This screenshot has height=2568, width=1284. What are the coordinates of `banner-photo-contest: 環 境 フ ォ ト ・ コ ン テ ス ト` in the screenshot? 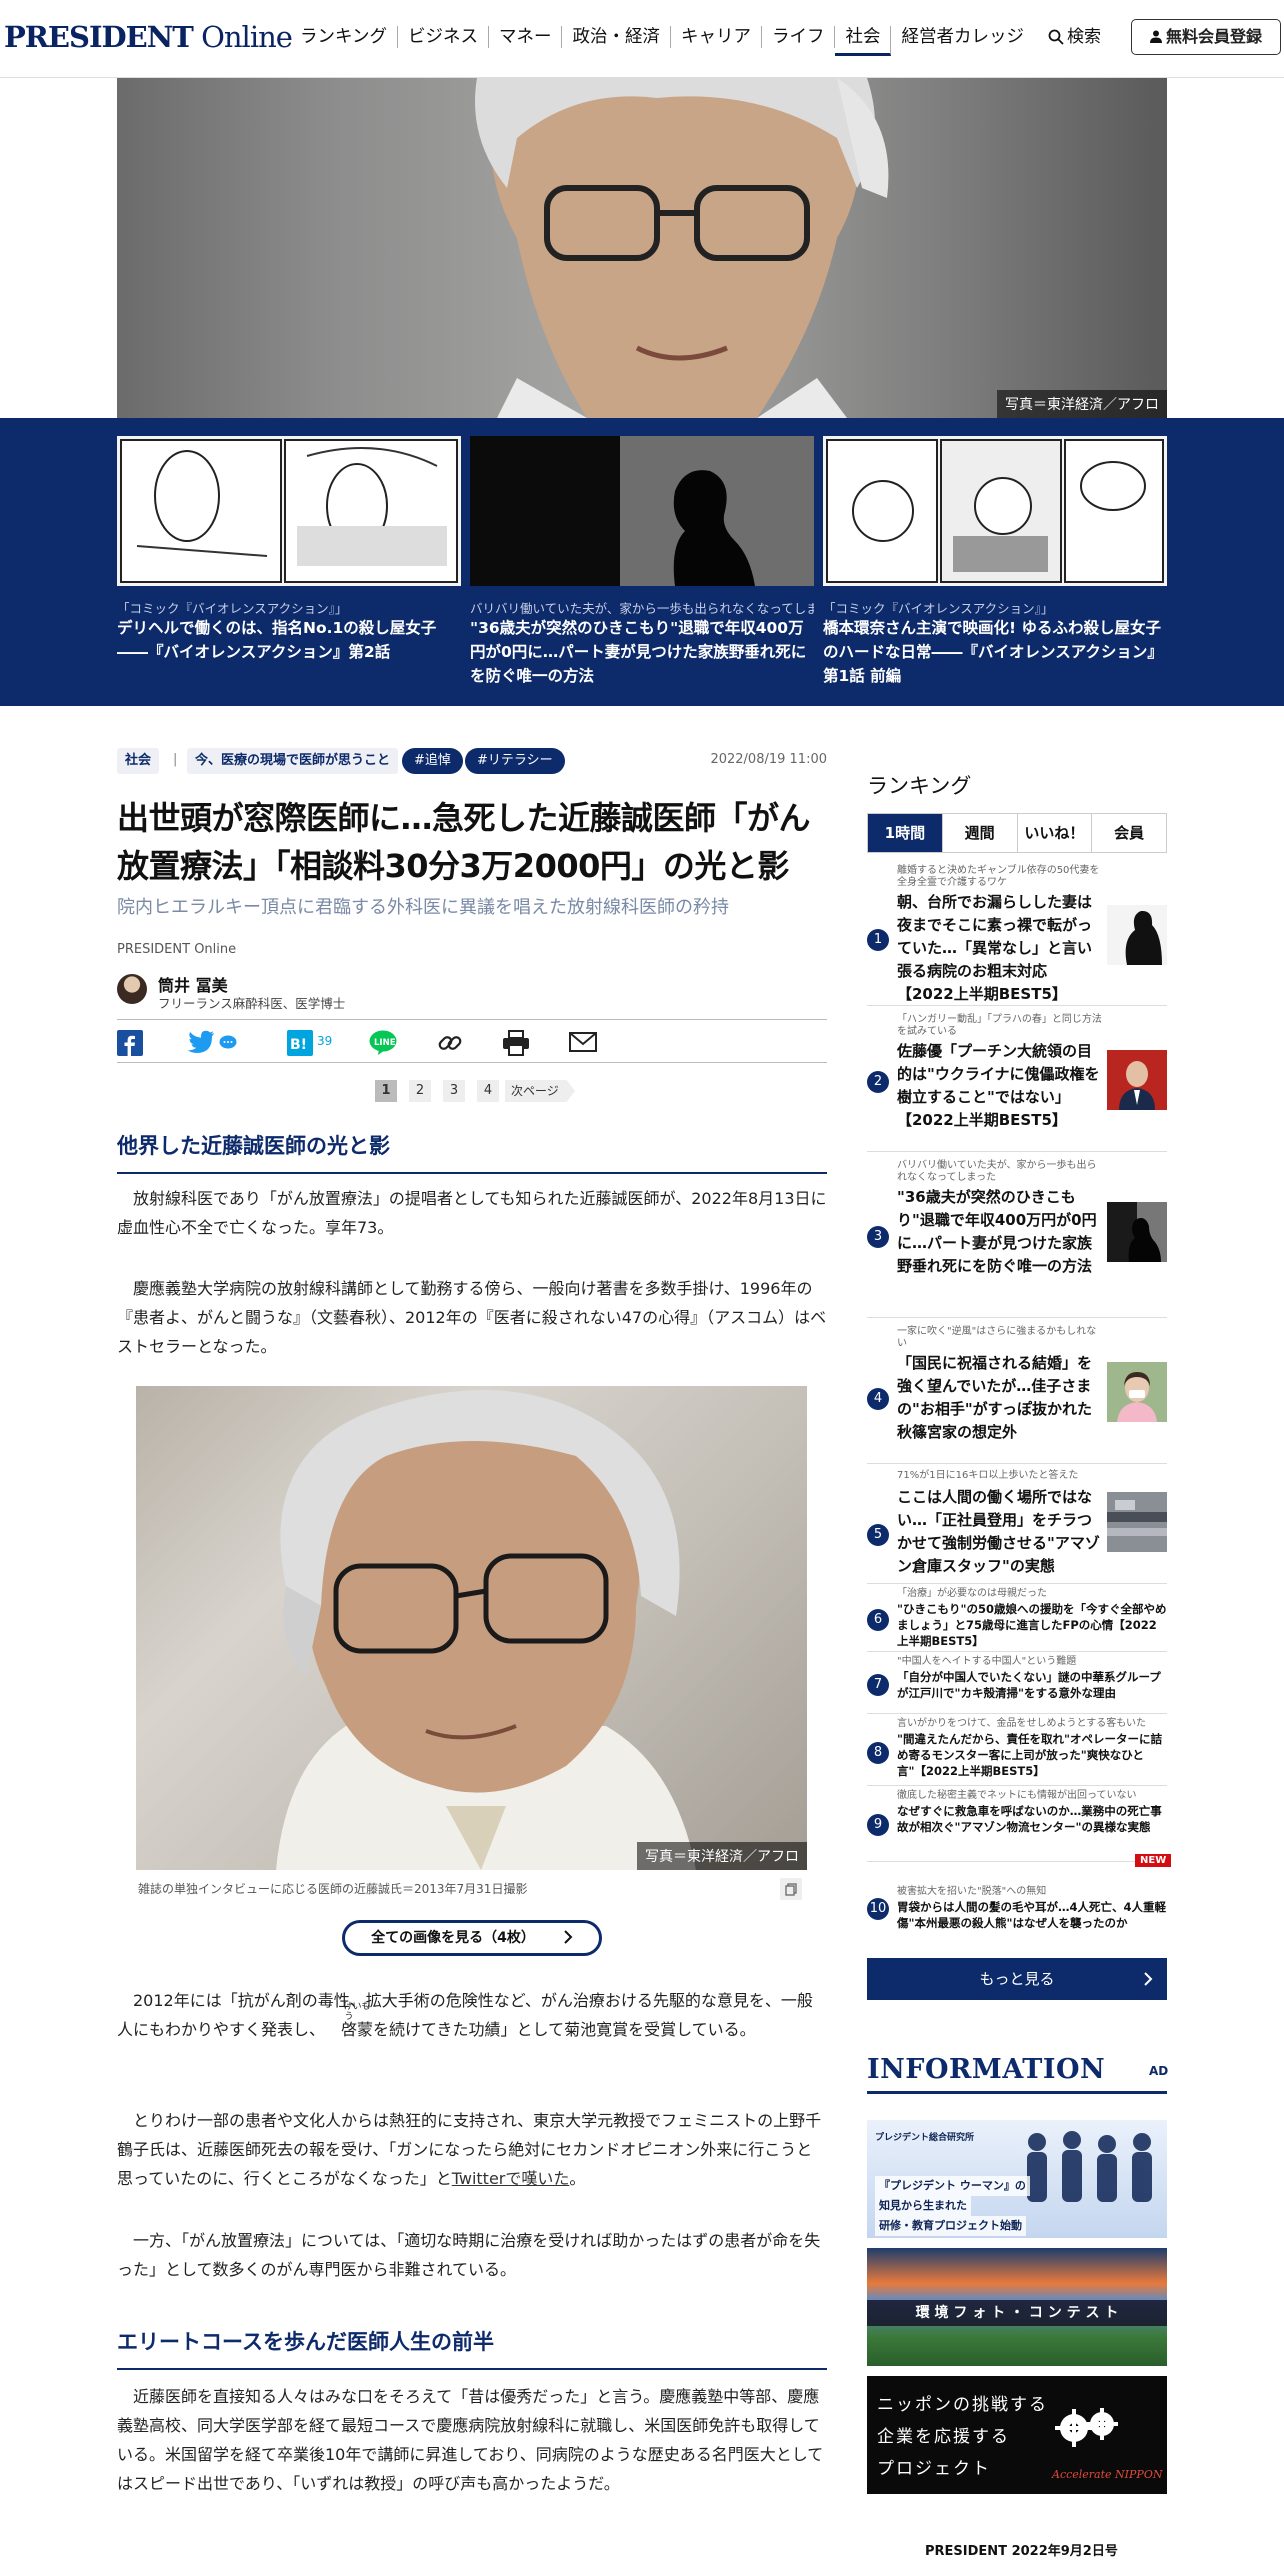 It's located at (1017, 2307).